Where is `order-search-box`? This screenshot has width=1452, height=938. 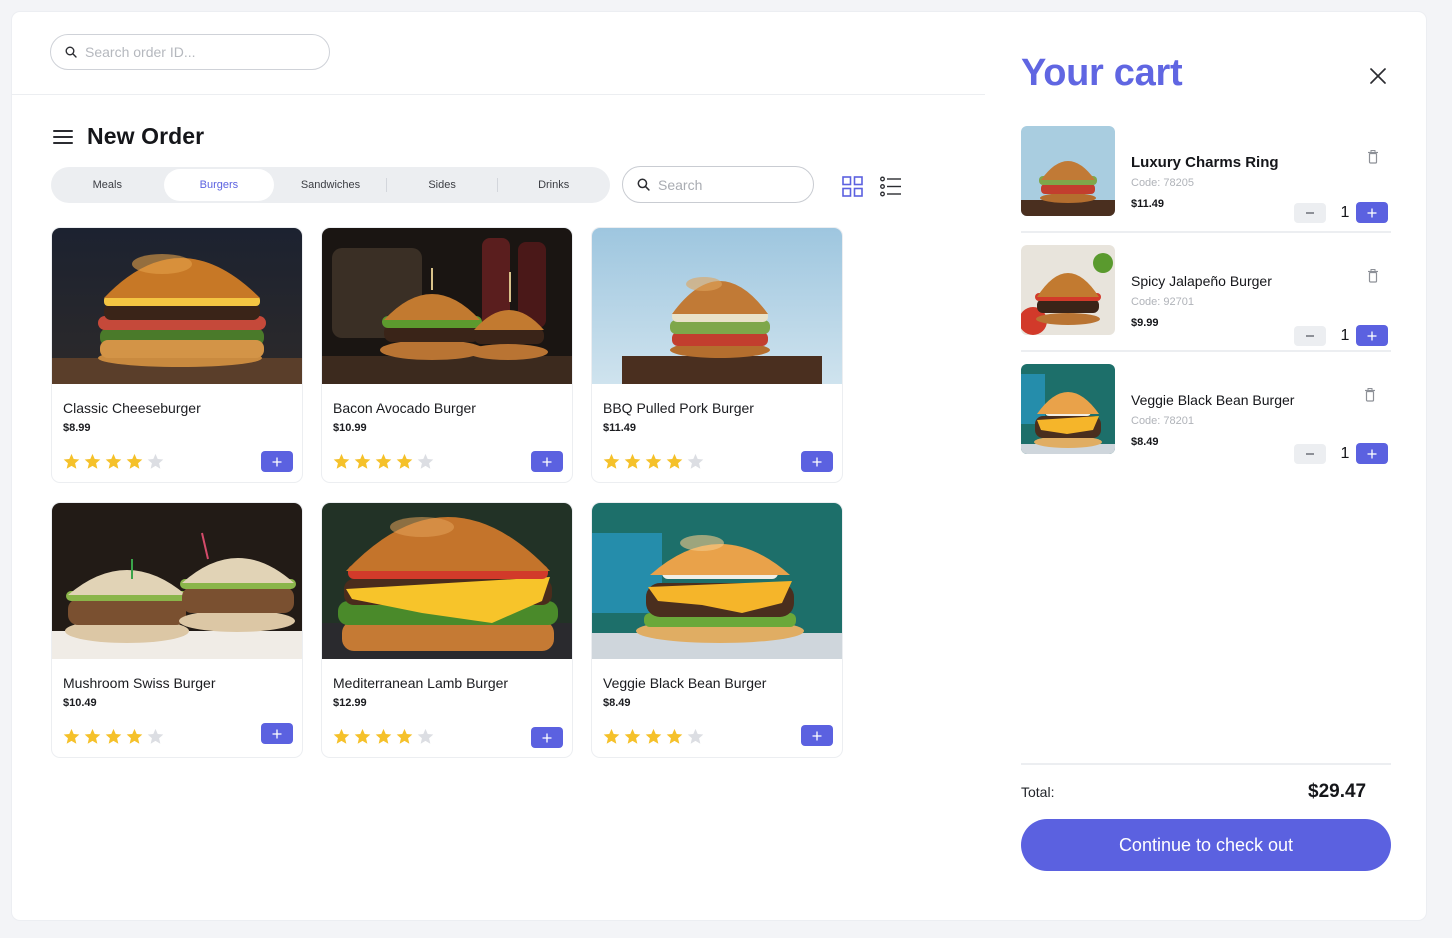
order-search-box is located at coordinates (190, 52).